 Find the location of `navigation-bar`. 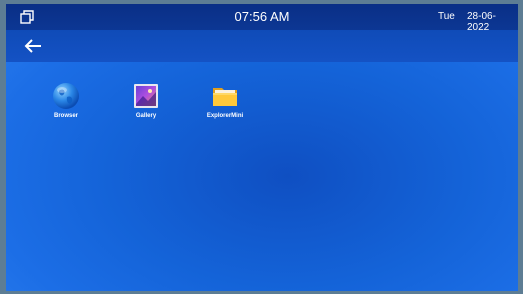

navigation-bar is located at coordinates (262, 46).